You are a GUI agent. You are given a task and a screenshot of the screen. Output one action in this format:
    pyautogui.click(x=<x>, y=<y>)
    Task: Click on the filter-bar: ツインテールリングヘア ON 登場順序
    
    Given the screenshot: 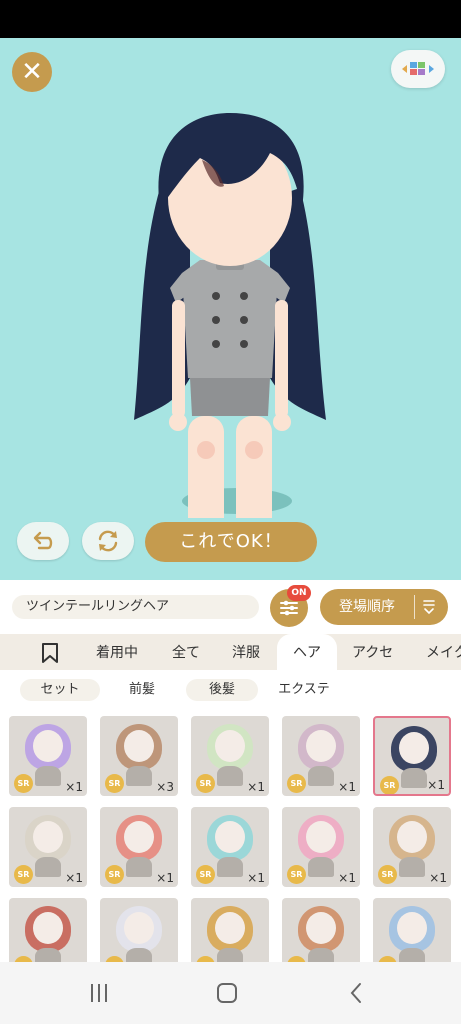 What is the action you would take?
    pyautogui.click(x=230, y=607)
    